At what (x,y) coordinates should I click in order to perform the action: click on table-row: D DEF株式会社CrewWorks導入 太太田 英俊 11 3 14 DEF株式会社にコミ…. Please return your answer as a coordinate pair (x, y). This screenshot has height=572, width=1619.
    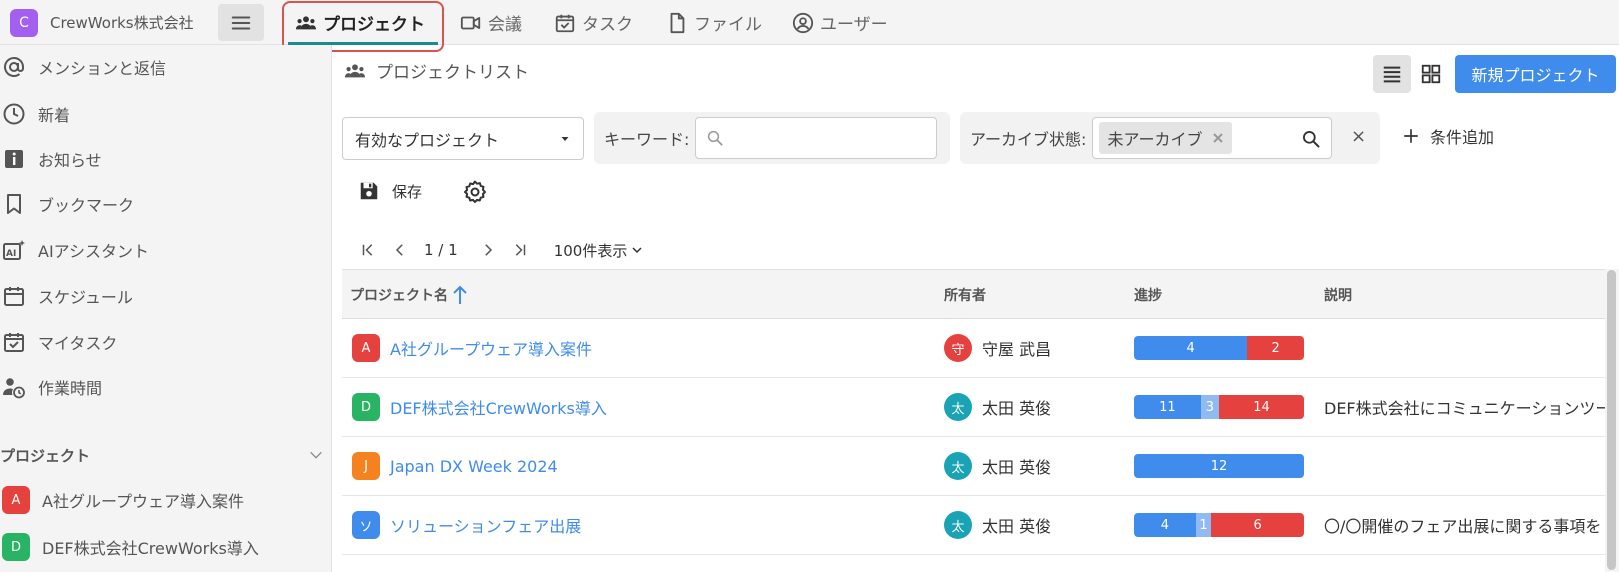
    Looking at the image, I should click on (975, 407).